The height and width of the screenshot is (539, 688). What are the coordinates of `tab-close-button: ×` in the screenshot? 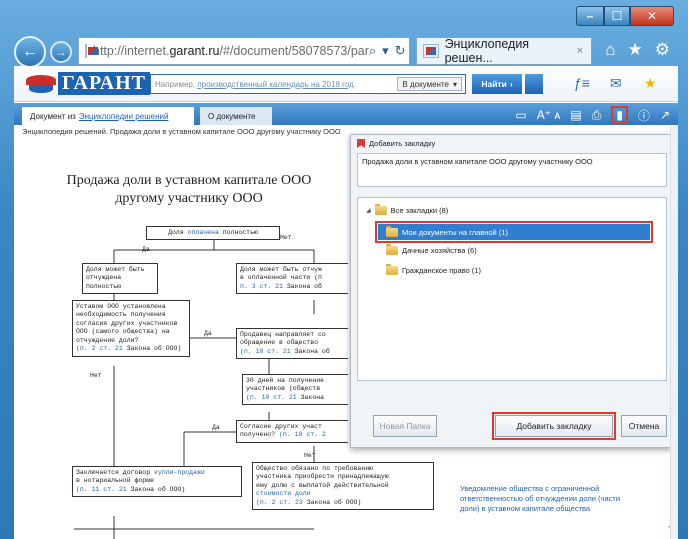 It's located at (580, 51).